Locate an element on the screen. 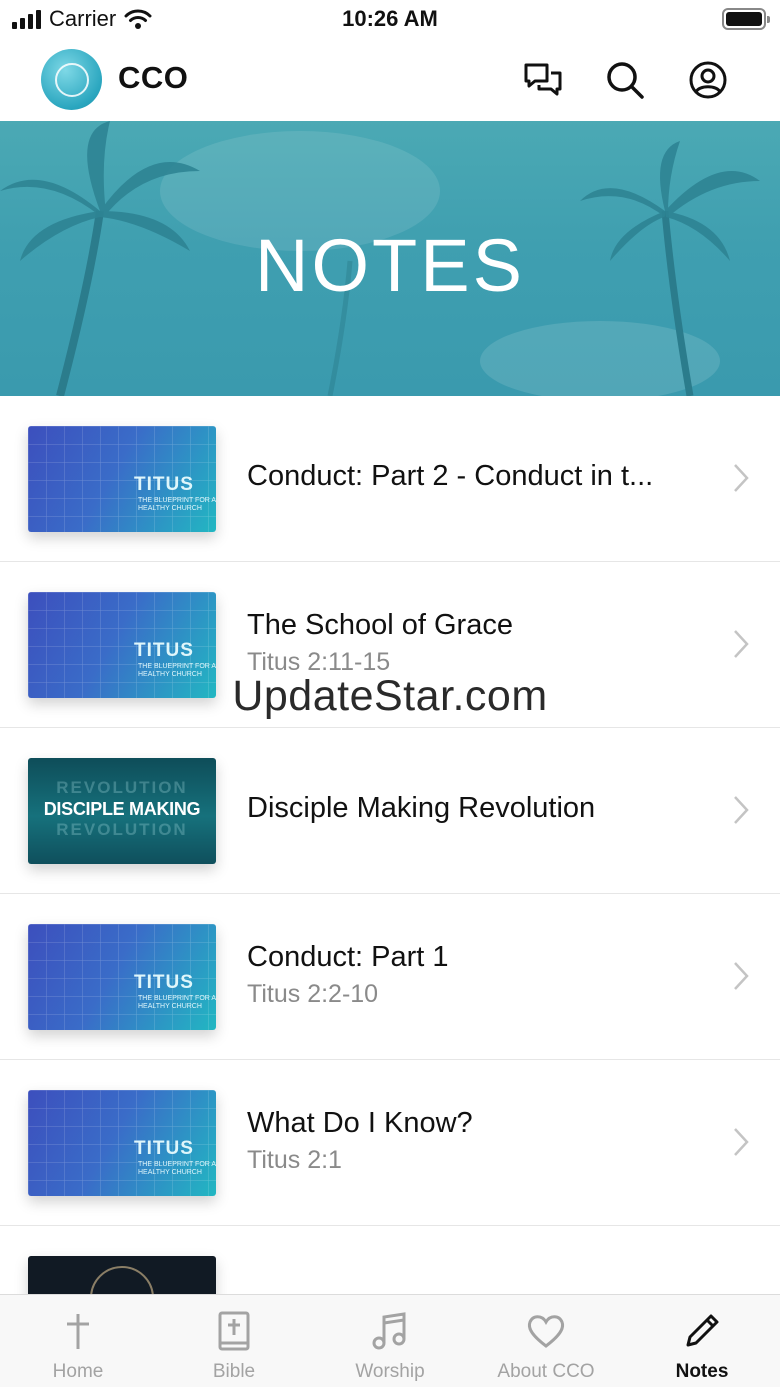  tab-label: Home is located at coordinates (78, 1371).